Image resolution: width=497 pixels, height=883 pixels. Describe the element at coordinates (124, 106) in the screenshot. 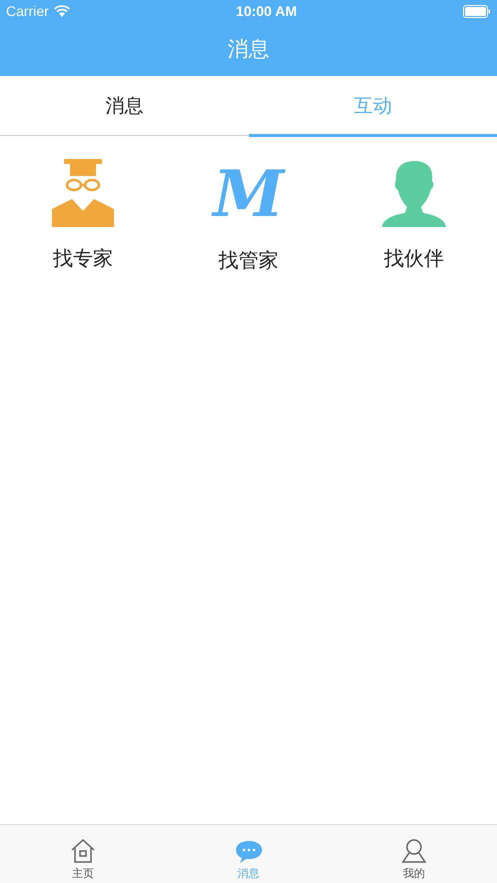

I see `segment-tab: 消息` at that location.